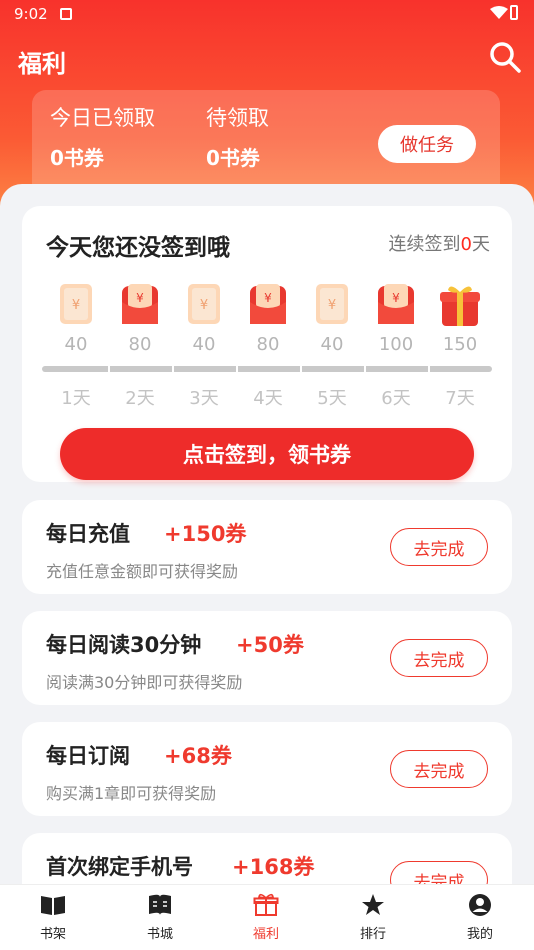 The image size is (534, 950). Describe the element at coordinates (267, 769) in the screenshot. I see `task-card: 每日订阅 +68券购买满1章即可获得奖励 去完成` at that location.